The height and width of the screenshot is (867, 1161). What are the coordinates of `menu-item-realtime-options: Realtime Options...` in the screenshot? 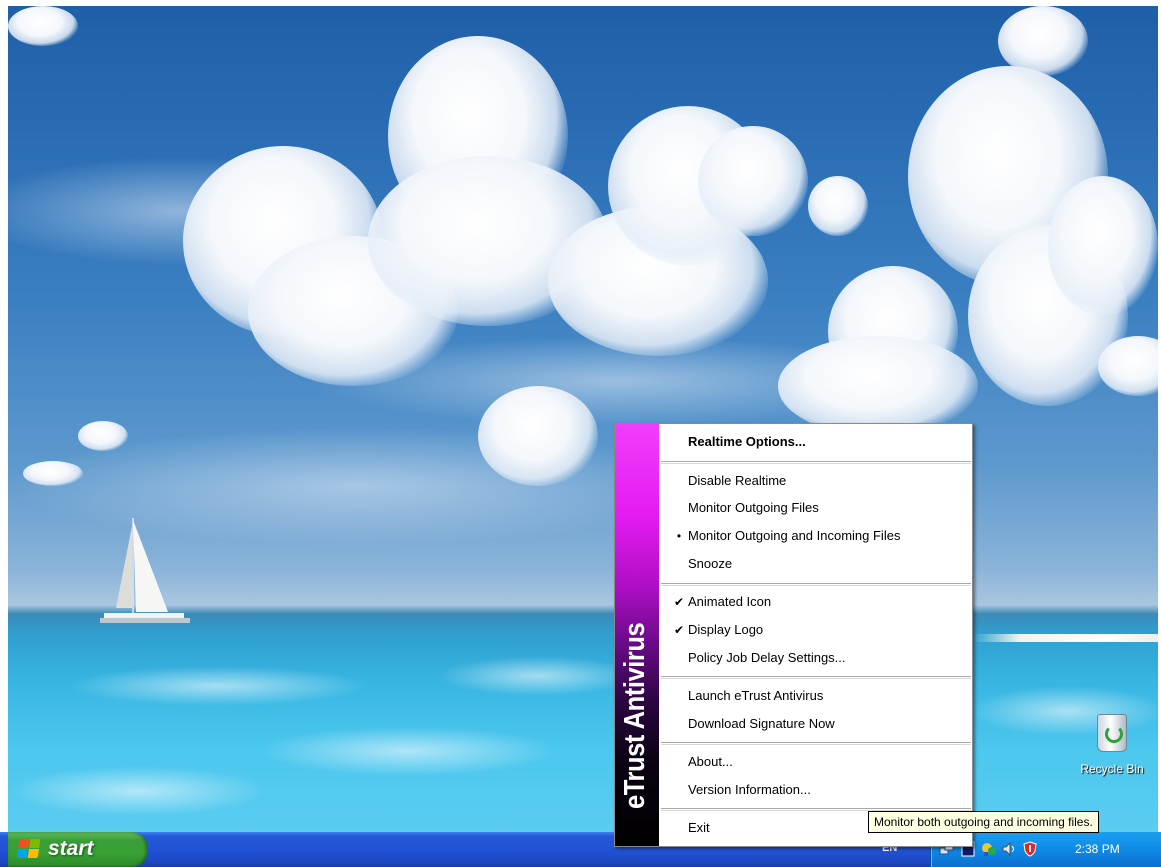 It's located at (815, 442).